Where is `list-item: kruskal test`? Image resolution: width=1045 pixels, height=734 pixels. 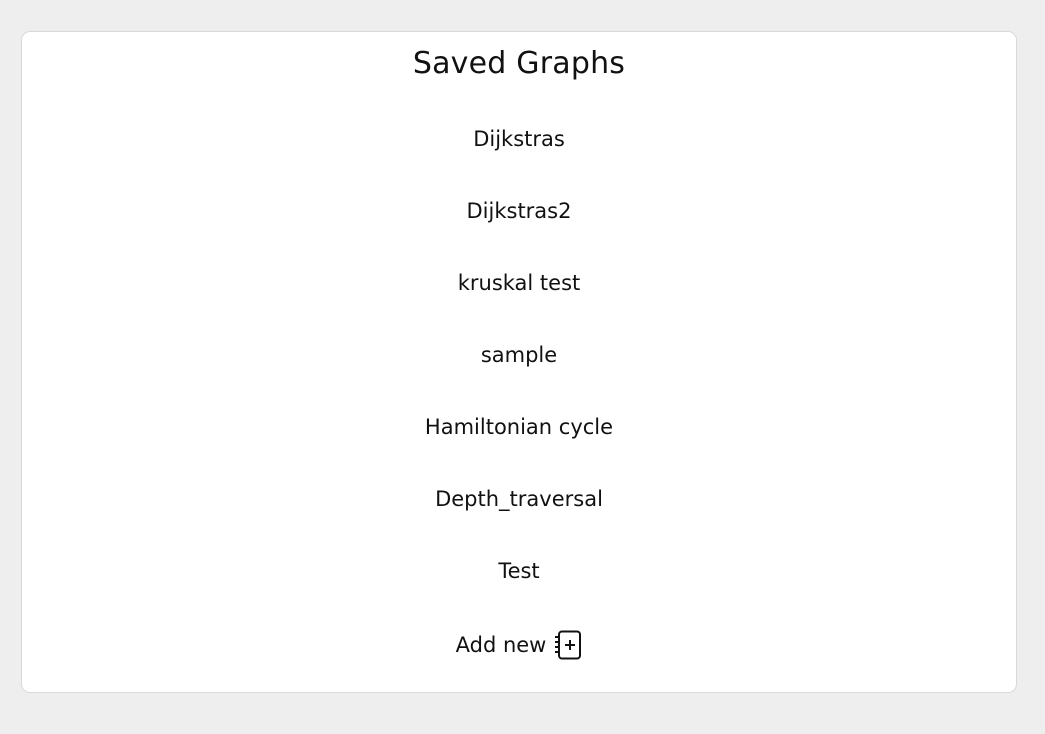
list-item: kruskal test is located at coordinates (519, 306).